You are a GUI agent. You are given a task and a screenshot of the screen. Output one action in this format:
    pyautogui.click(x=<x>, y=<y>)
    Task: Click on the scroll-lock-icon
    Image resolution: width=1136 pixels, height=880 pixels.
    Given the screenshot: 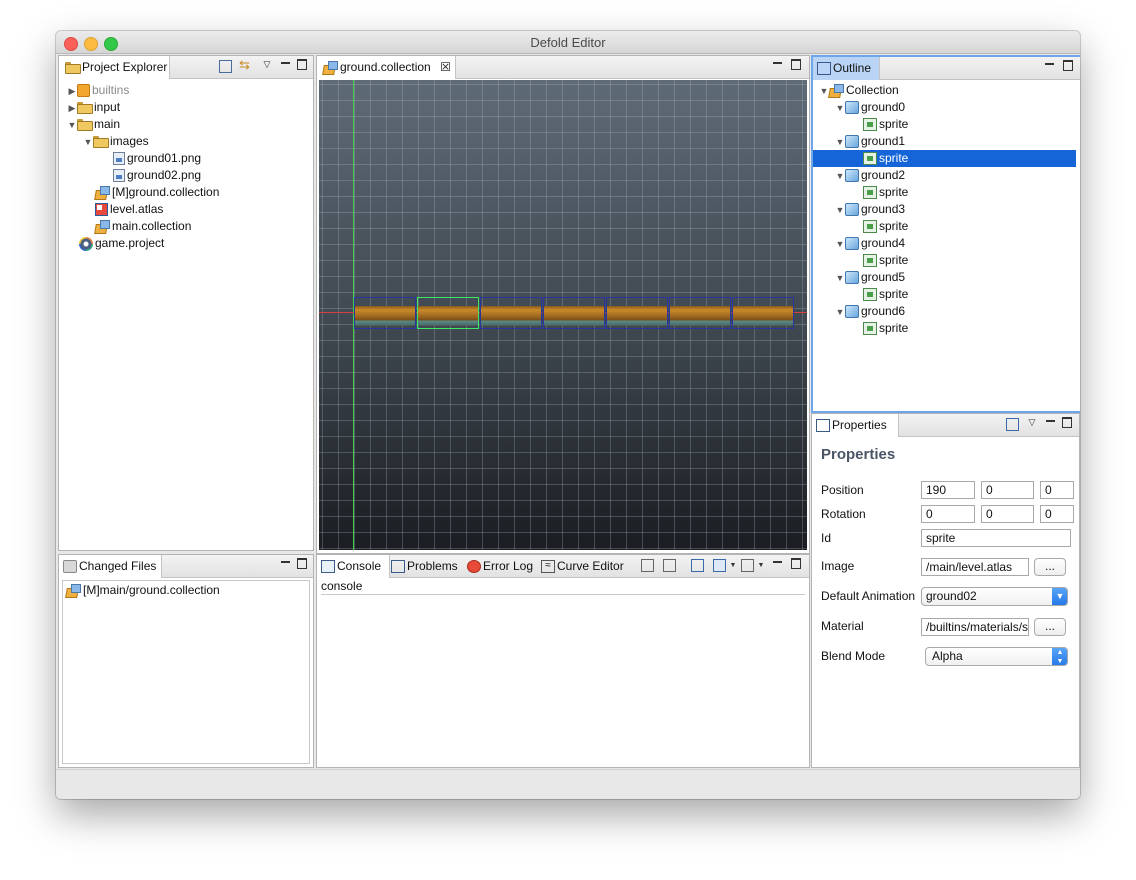 What is the action you would take?
    pyautogui.click(x=669, y=565)
    